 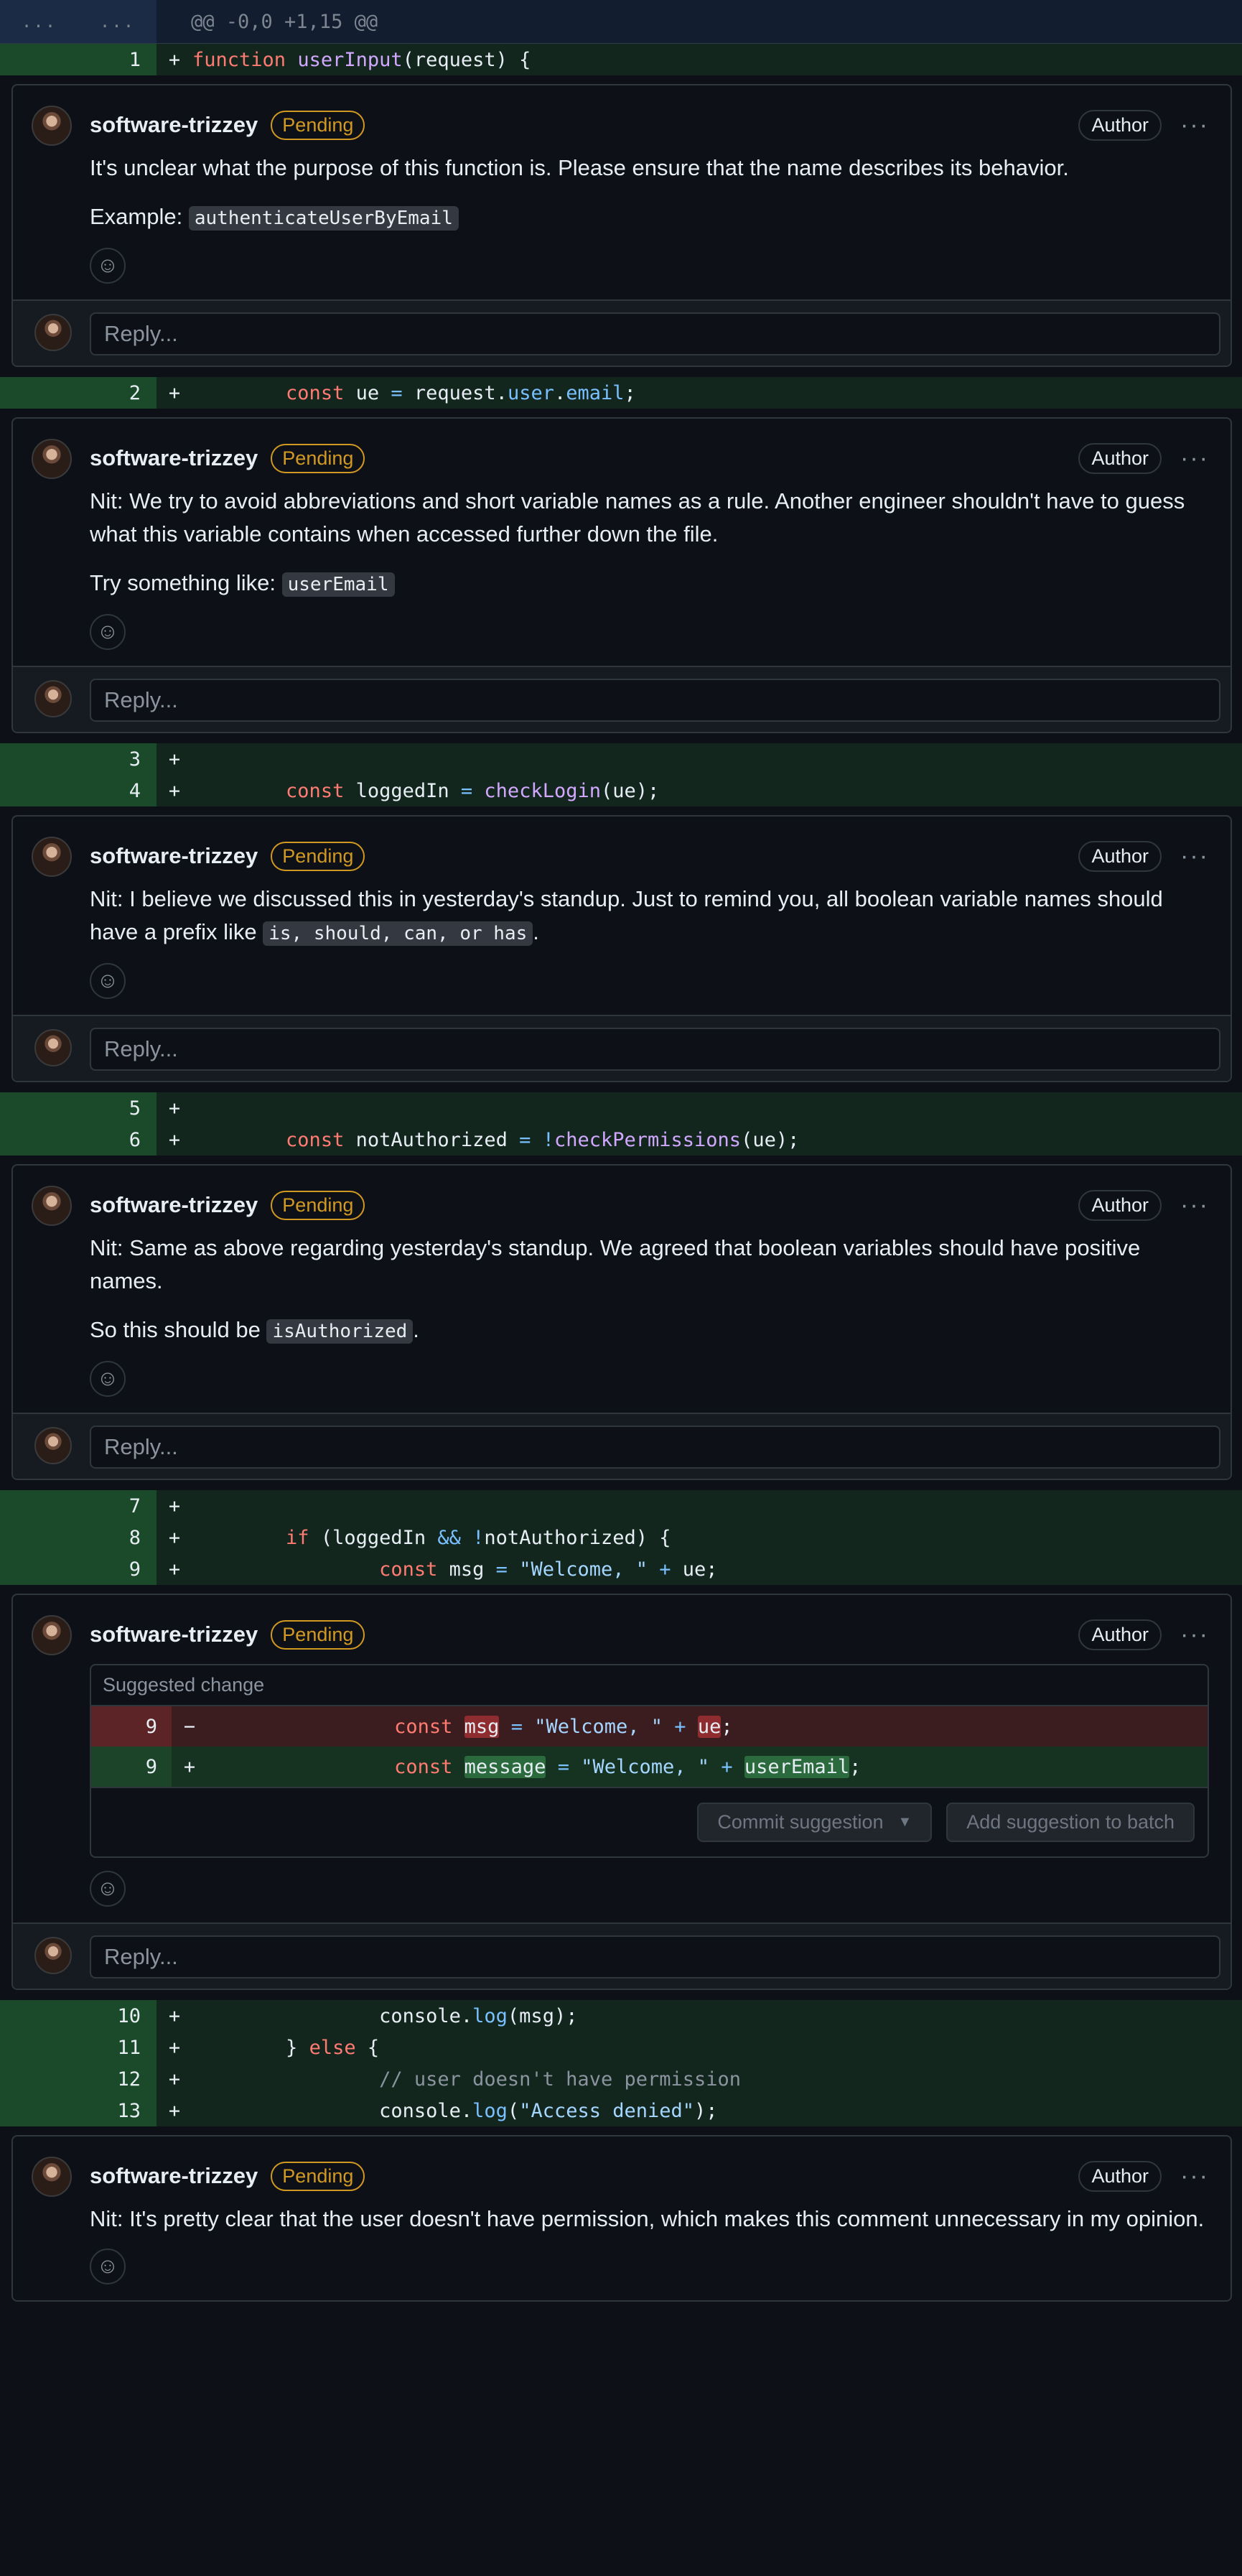 I want to click on diff-line: 7 +, so click(x=621, y=1506).